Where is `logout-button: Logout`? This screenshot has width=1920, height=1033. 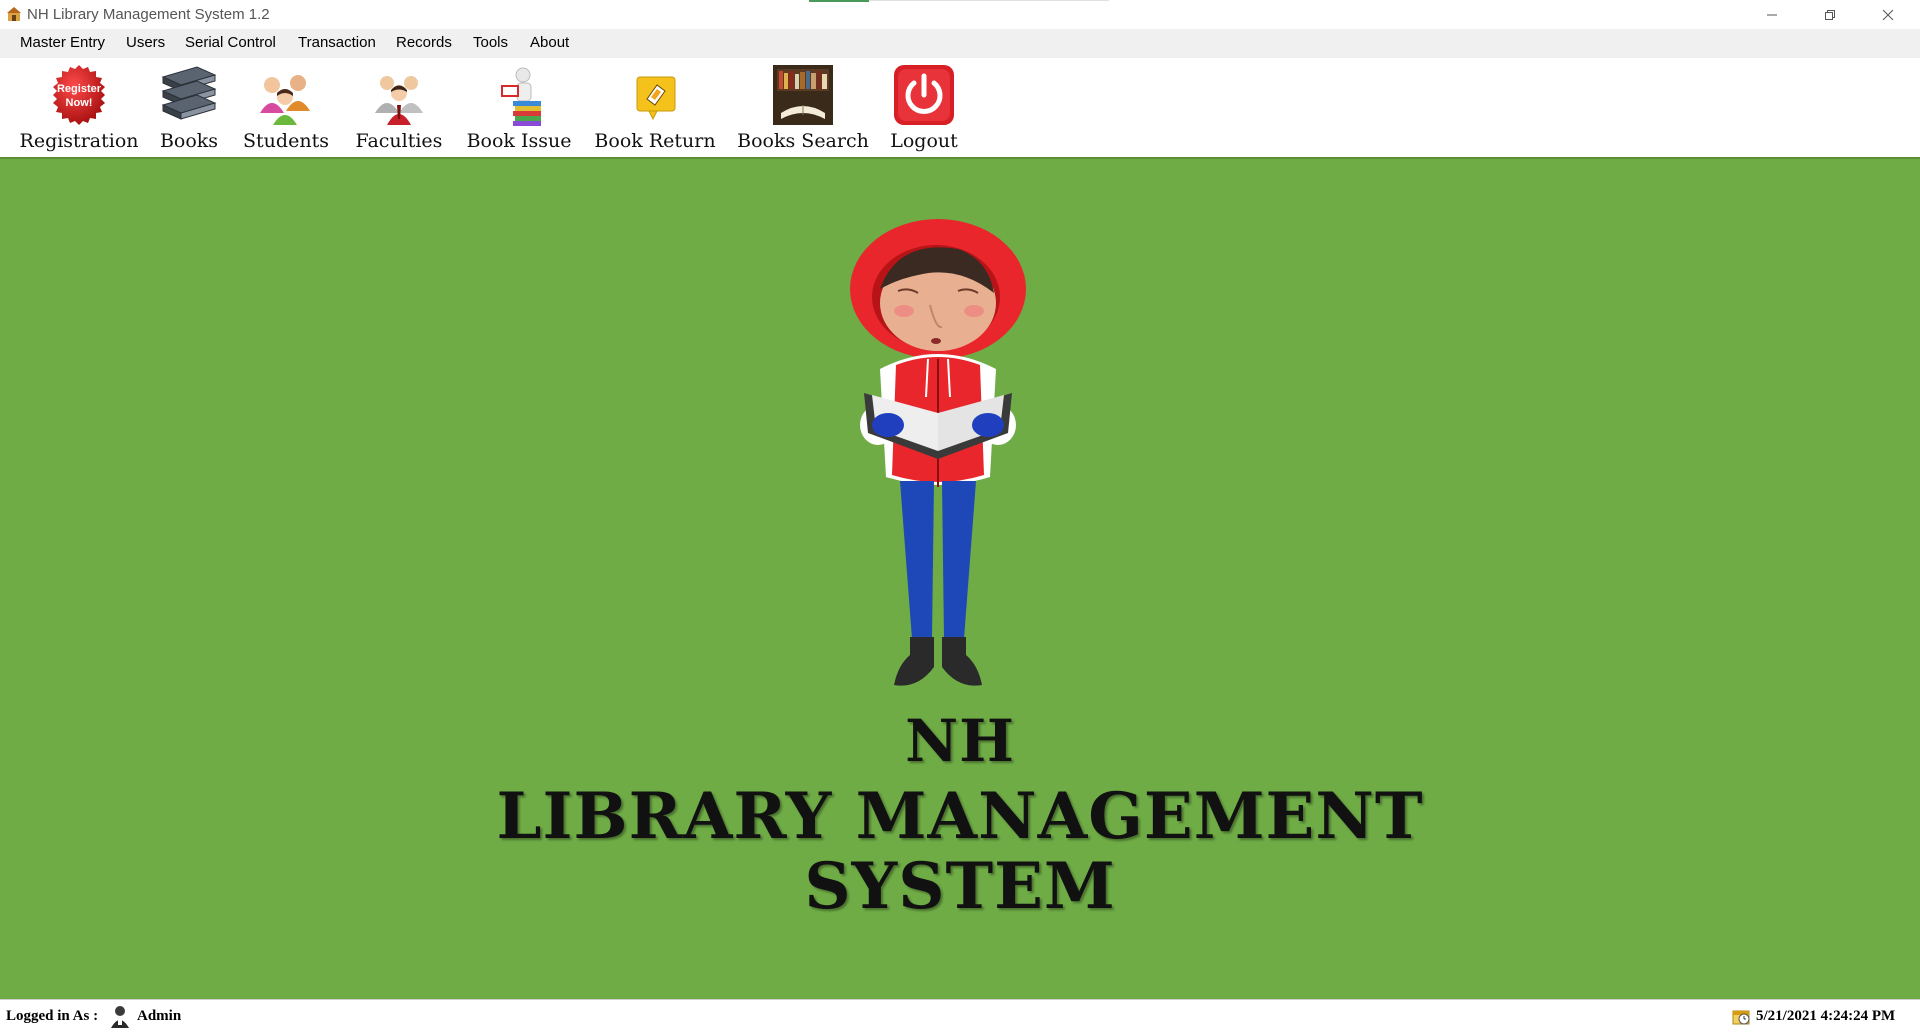
logout-button: Logout is located at coordinates (924, 107).